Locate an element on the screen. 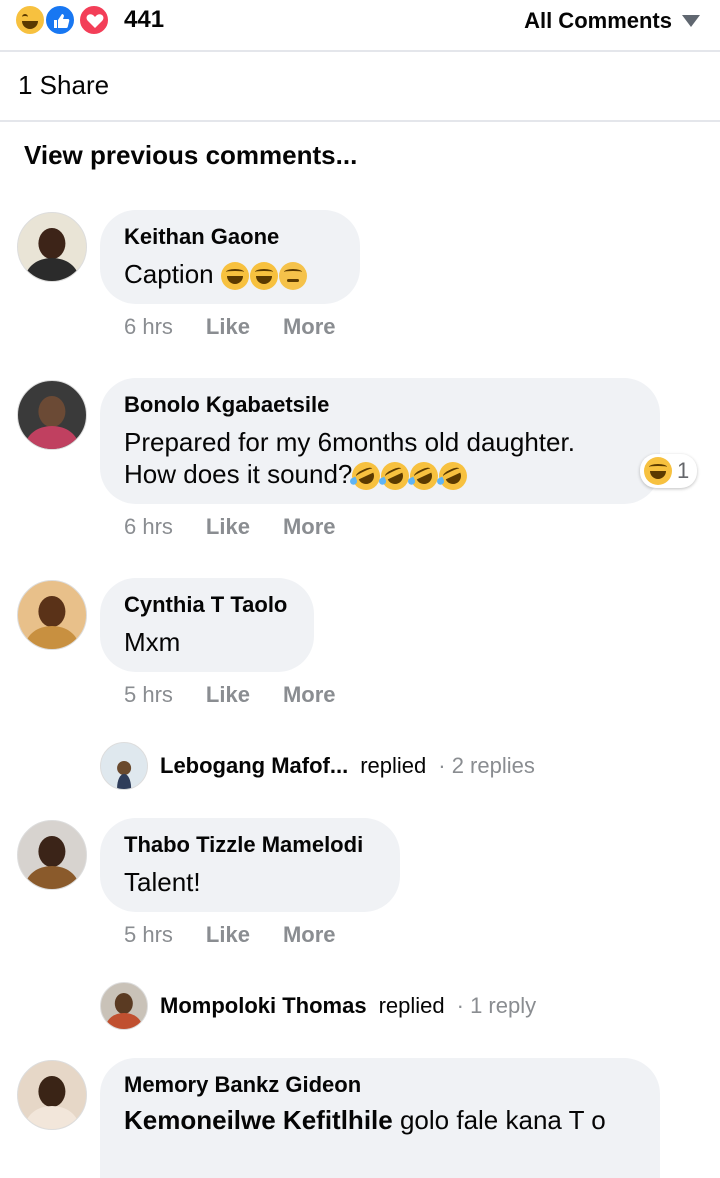  comment-author: Keithan Gaone is located at coordinates (201, 237).